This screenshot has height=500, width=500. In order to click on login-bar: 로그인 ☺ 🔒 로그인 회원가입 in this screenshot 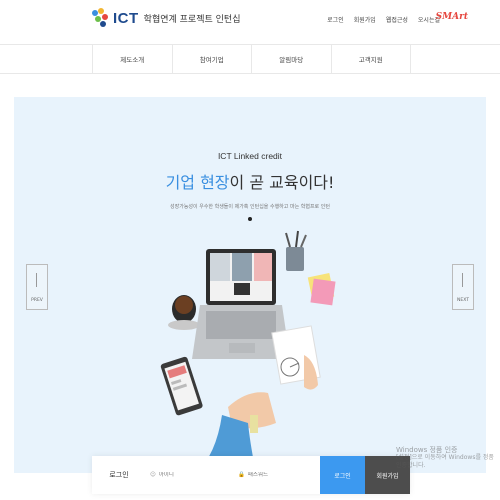, I will do `click(251, 475)`.